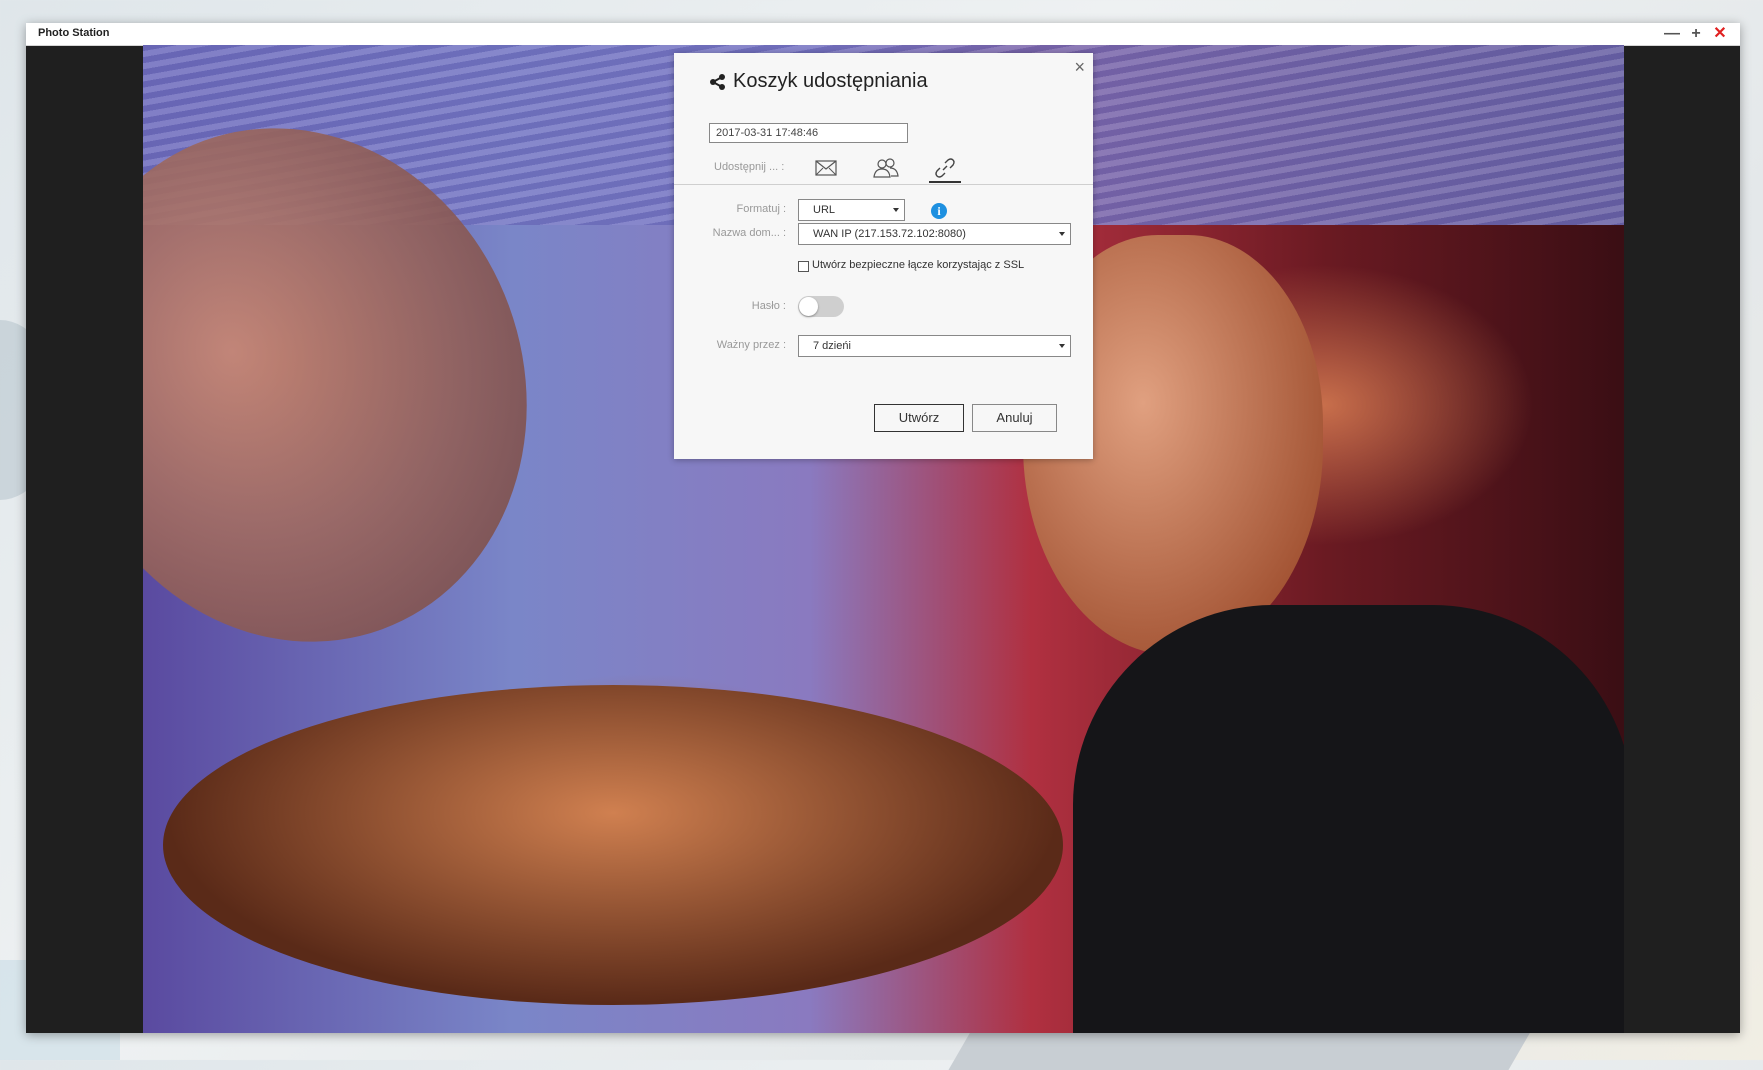 The width and height of the screenshot is (1763, 1070). What do you see at coordinates (1014, 418) in the screenshot?
I see `cancel-button: Anuluj` at bounding box center [1014, 418].